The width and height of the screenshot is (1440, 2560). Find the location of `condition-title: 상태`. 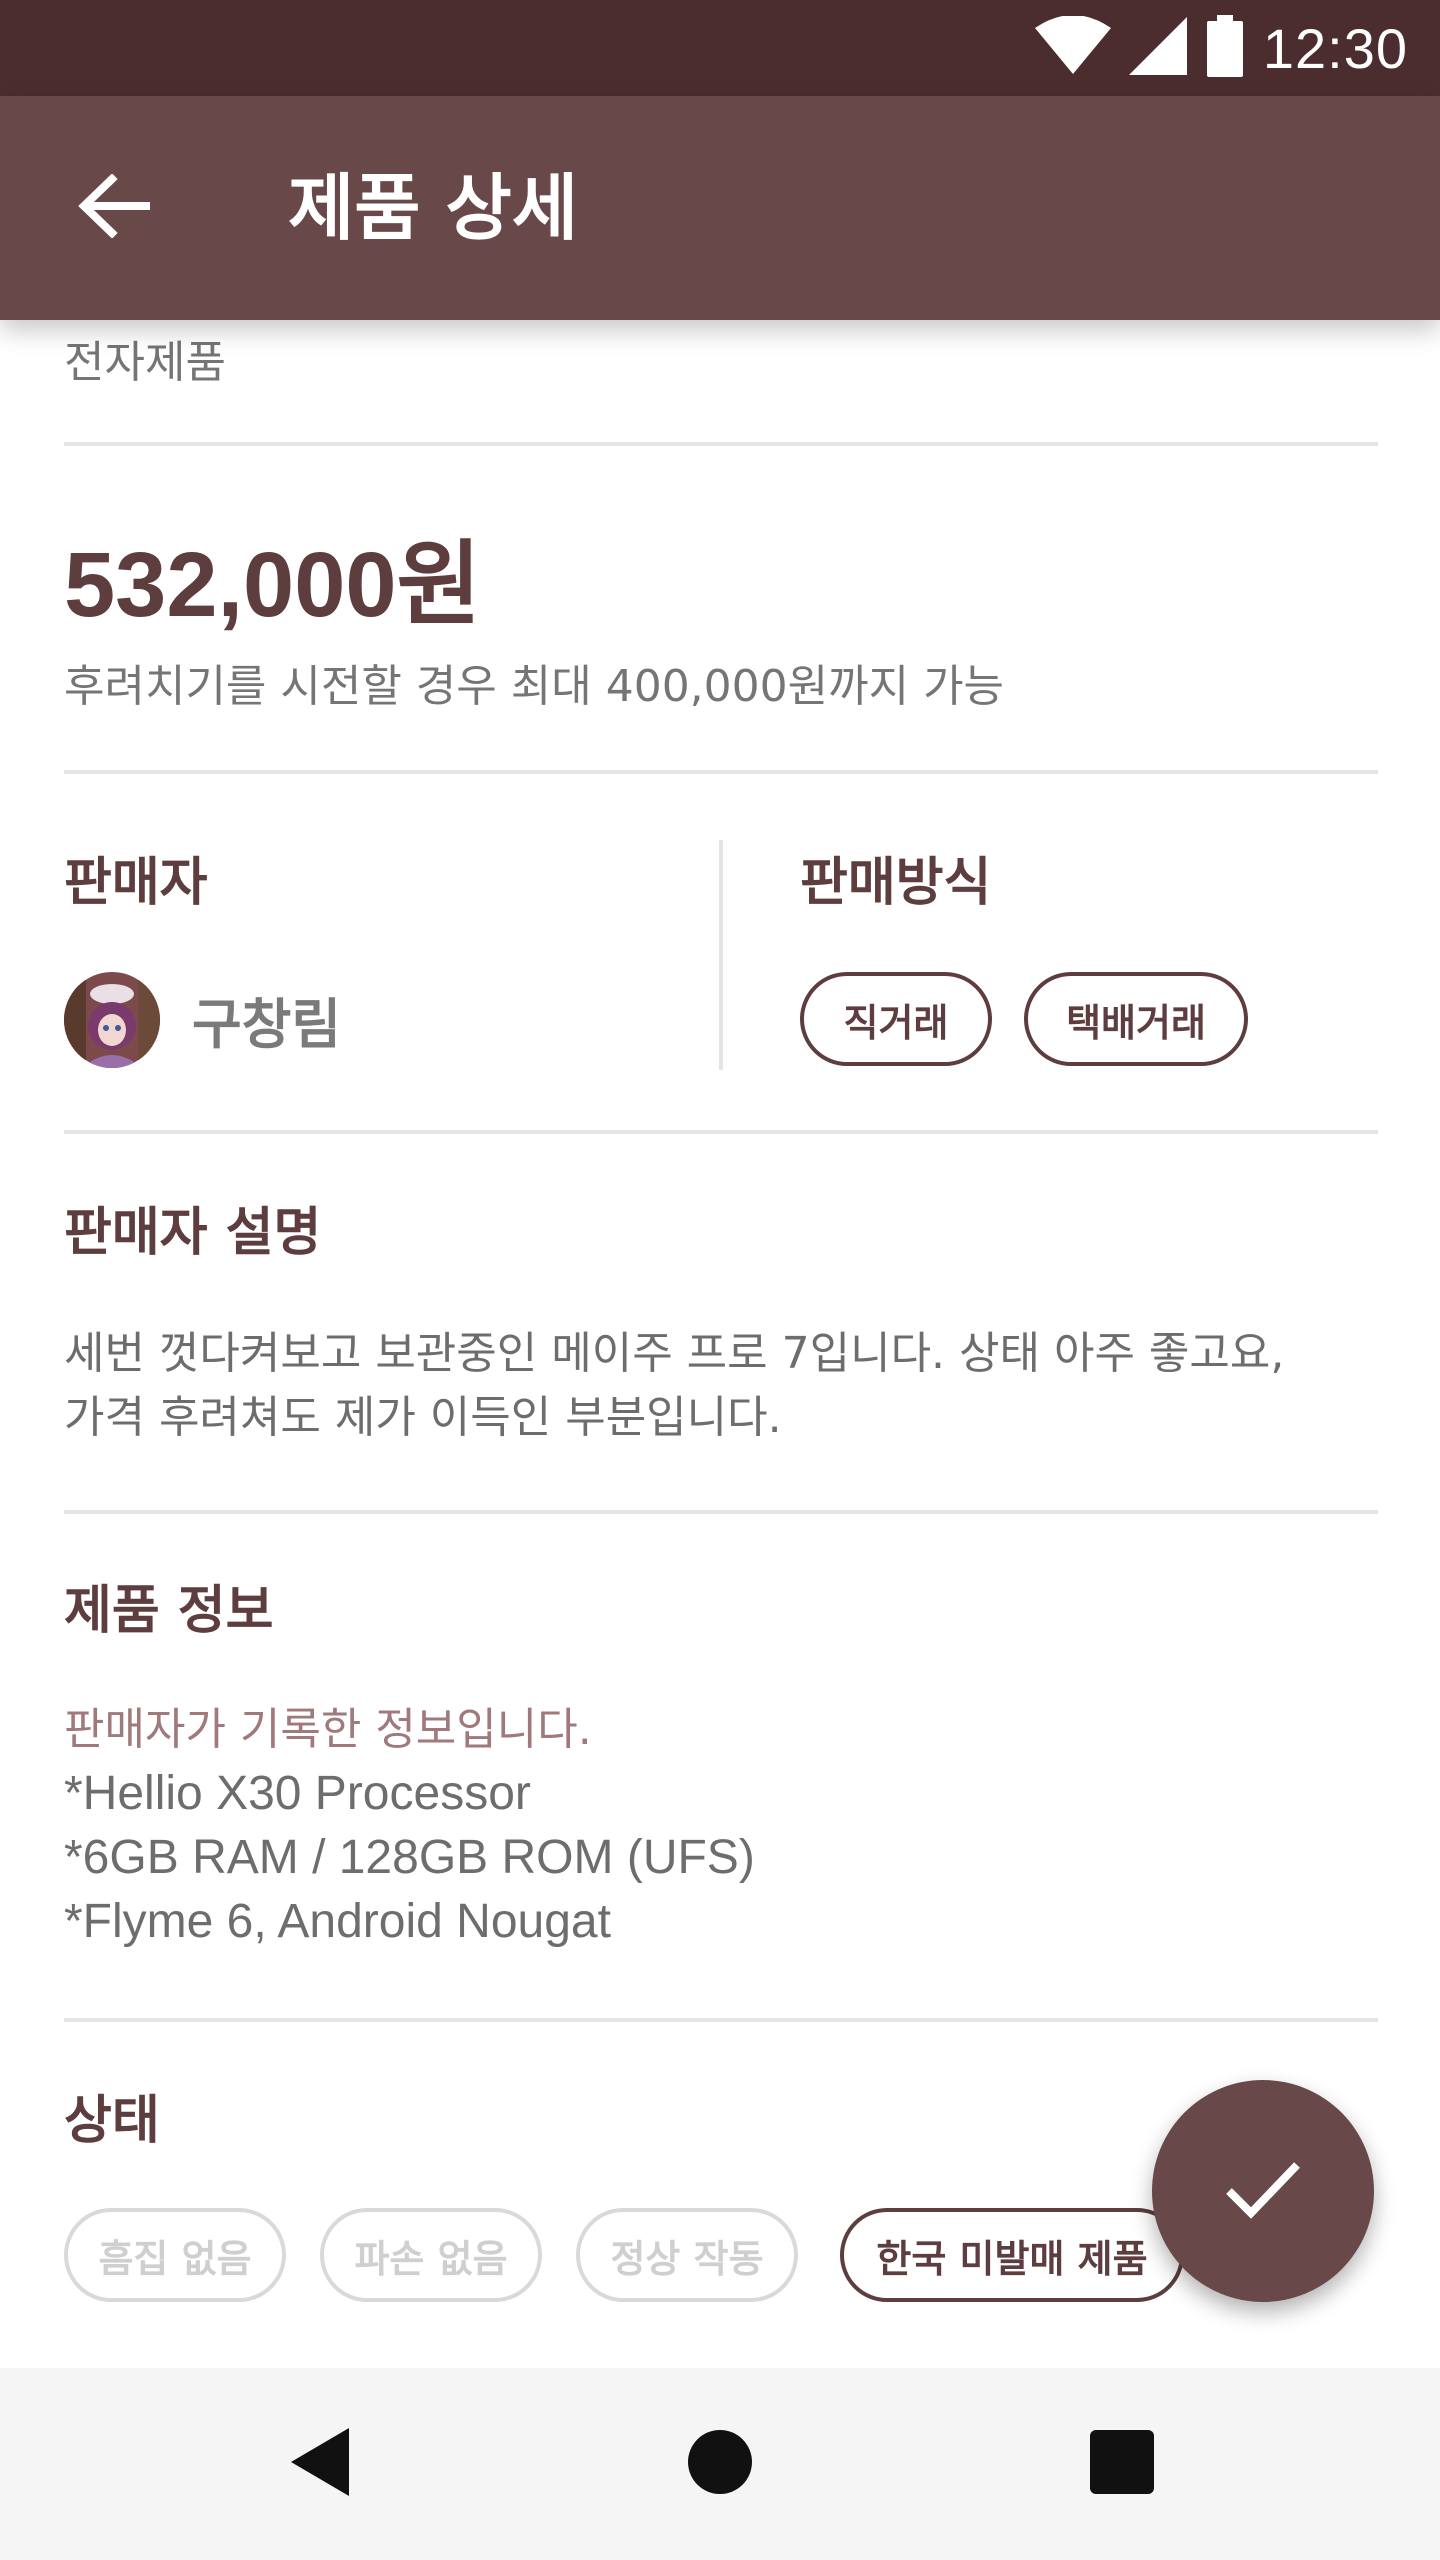

condition-title: 상태 is located at coordinates (112, 2121).